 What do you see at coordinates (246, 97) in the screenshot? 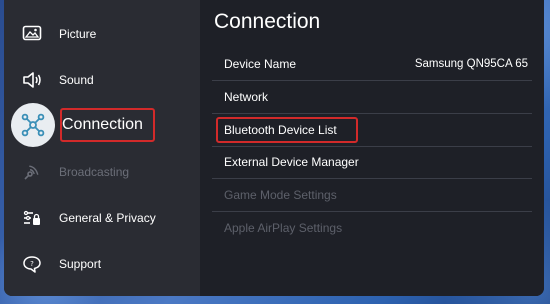
I see `setting-label: Network` at bounding box center [246, 97].